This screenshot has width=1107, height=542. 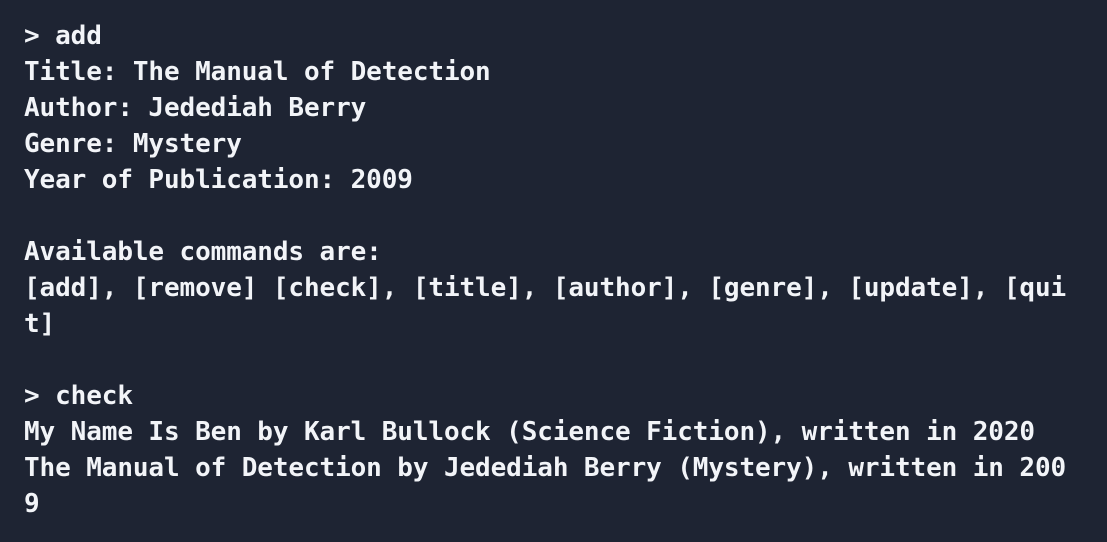 What do you see at coordinates (218, 180) in the screenshot?
I see `output-year-line: Year of Publication: 2009` at bounding box center [218, 180].